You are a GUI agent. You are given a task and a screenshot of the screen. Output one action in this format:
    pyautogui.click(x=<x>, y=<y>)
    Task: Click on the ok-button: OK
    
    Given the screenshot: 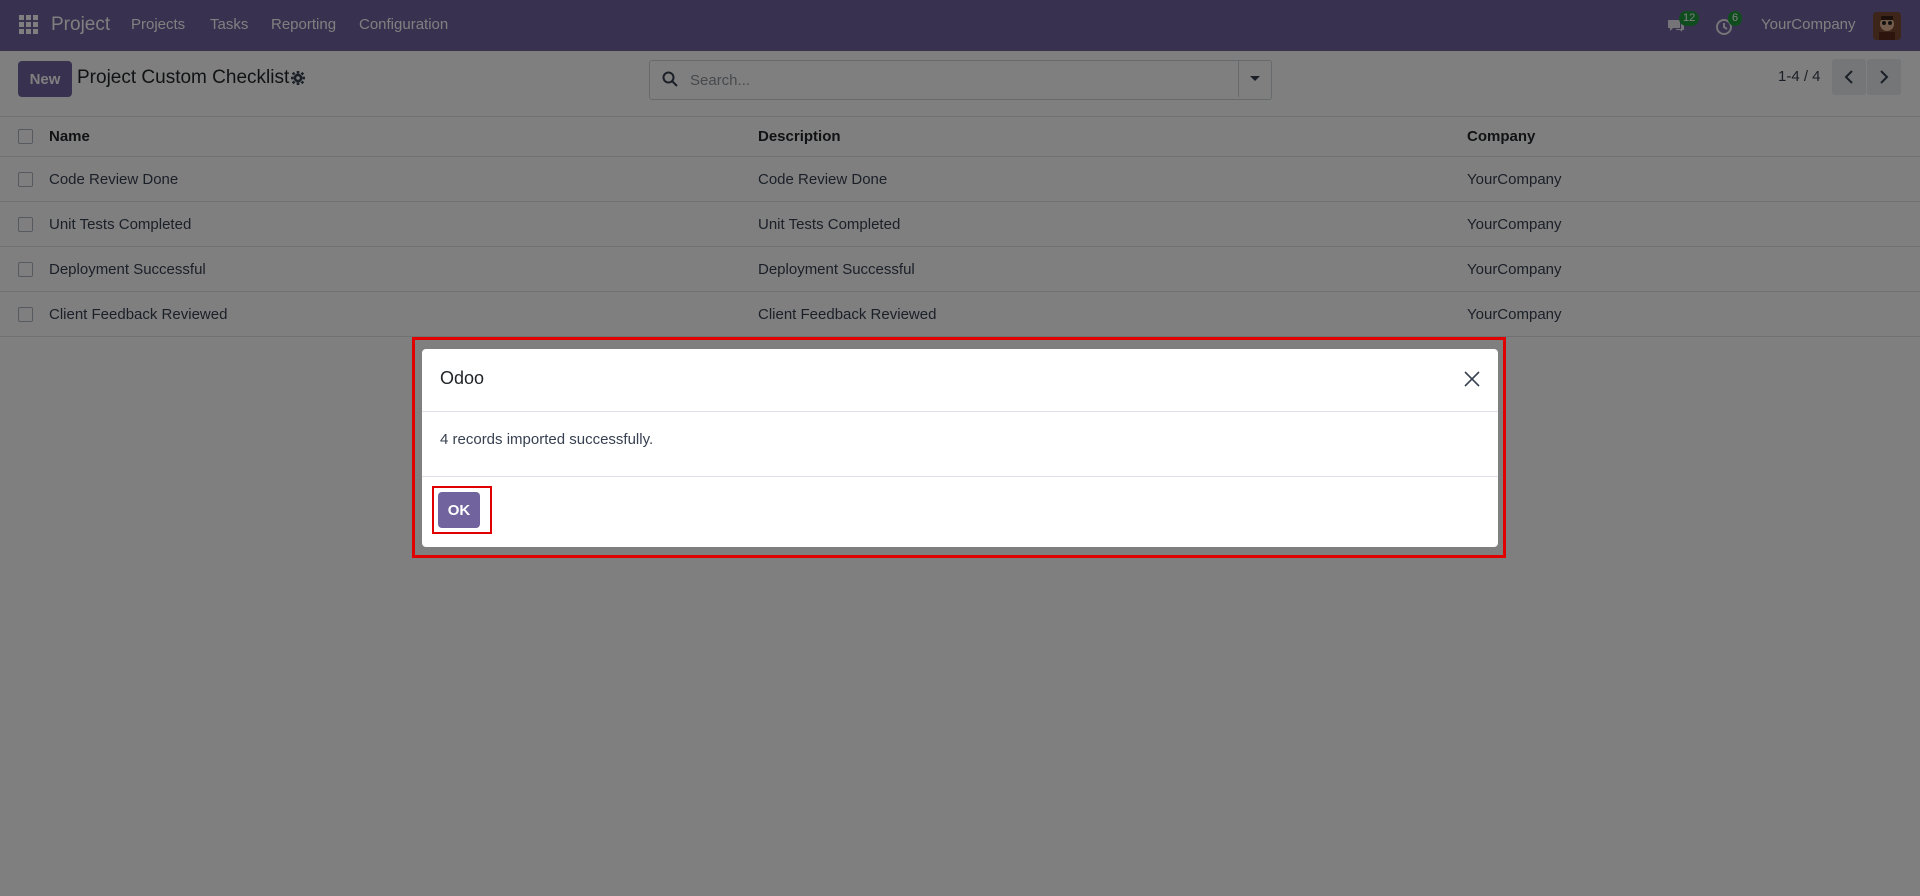 What is the action you would take?
    pyautogui.click(x=459, y=510)
    